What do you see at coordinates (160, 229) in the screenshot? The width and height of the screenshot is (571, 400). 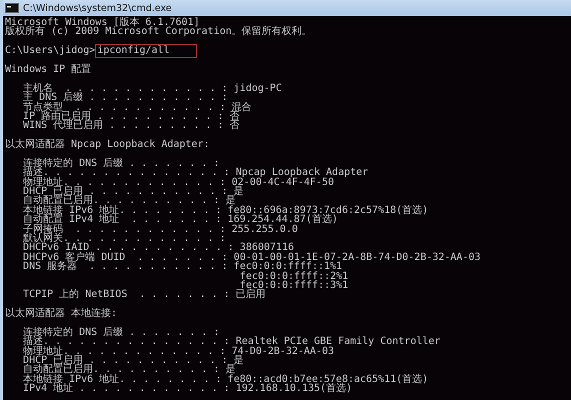 I see `console-line: 子网掩码 . . . . . . . . . . . . : 255.255.0.0` at bounding box center [160, 229].